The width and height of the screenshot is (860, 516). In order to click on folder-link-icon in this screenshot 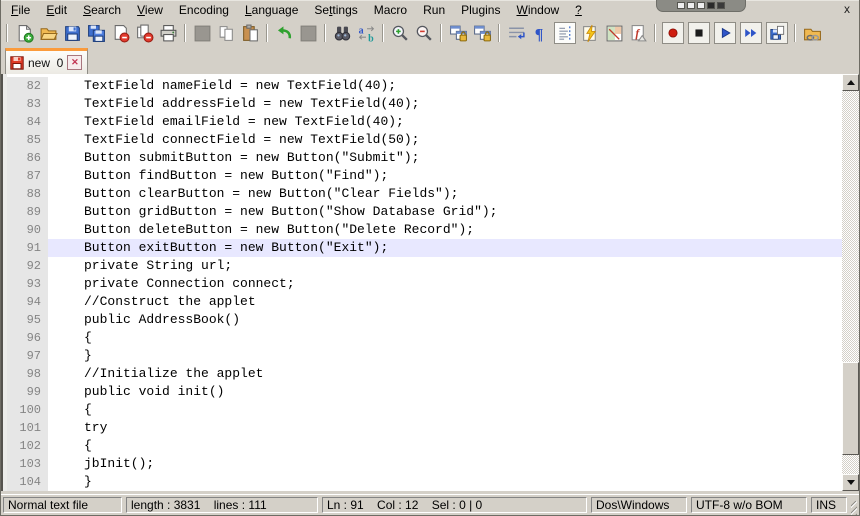, I will do `click(812, 33)`.